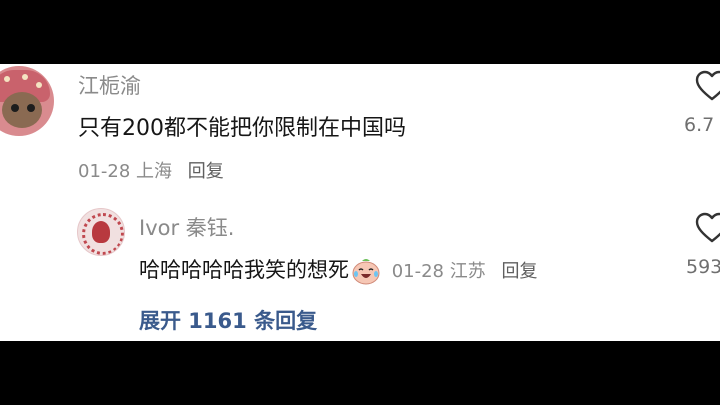 The width and height of the screenshot is (720, 405). Describe the element at coordinates (206, 171) in the screenshot. I see `comment-reply-button: 回复` at that location.